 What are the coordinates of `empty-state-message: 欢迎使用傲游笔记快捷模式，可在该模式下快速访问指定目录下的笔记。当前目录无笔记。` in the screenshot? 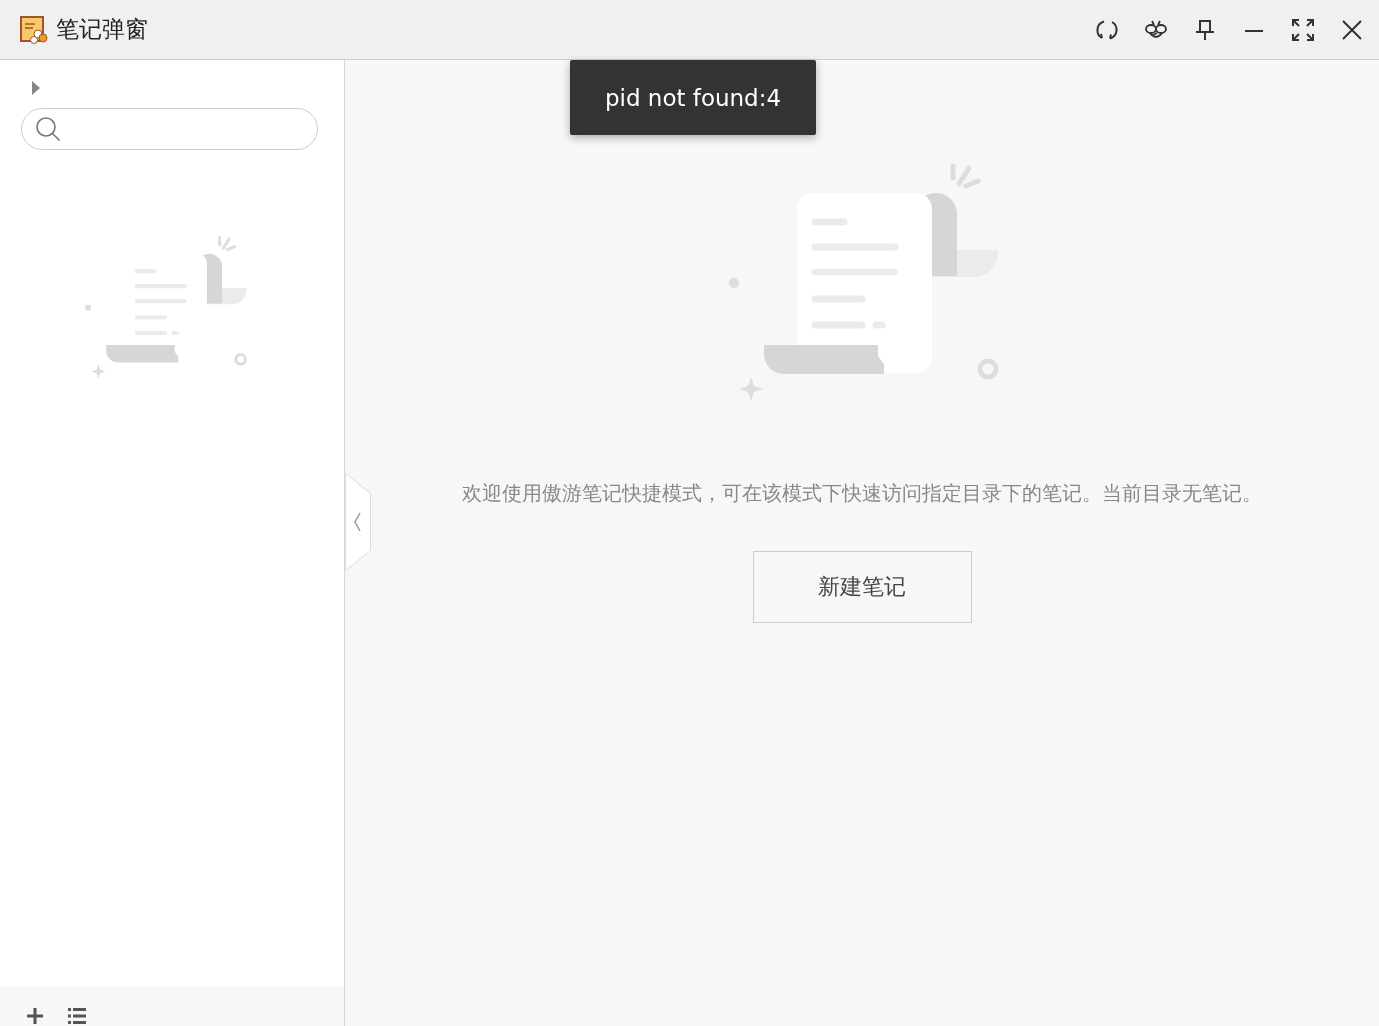 It's located at (862, 493).